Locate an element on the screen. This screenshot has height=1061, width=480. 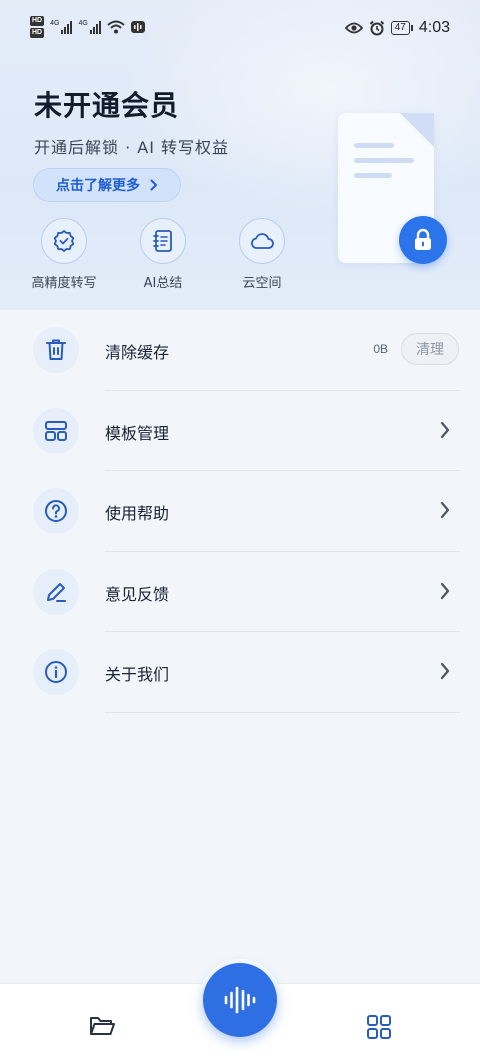
membership-title: 未开通会员 is located at coordinates (107, 105).